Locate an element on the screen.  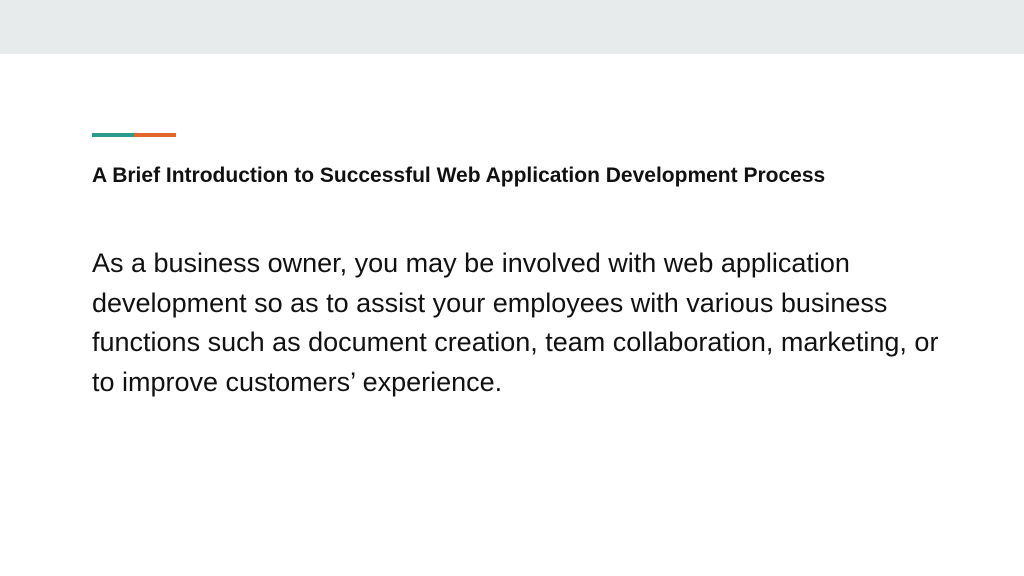
accent-bar-teal is located at coordinates (113, 135).